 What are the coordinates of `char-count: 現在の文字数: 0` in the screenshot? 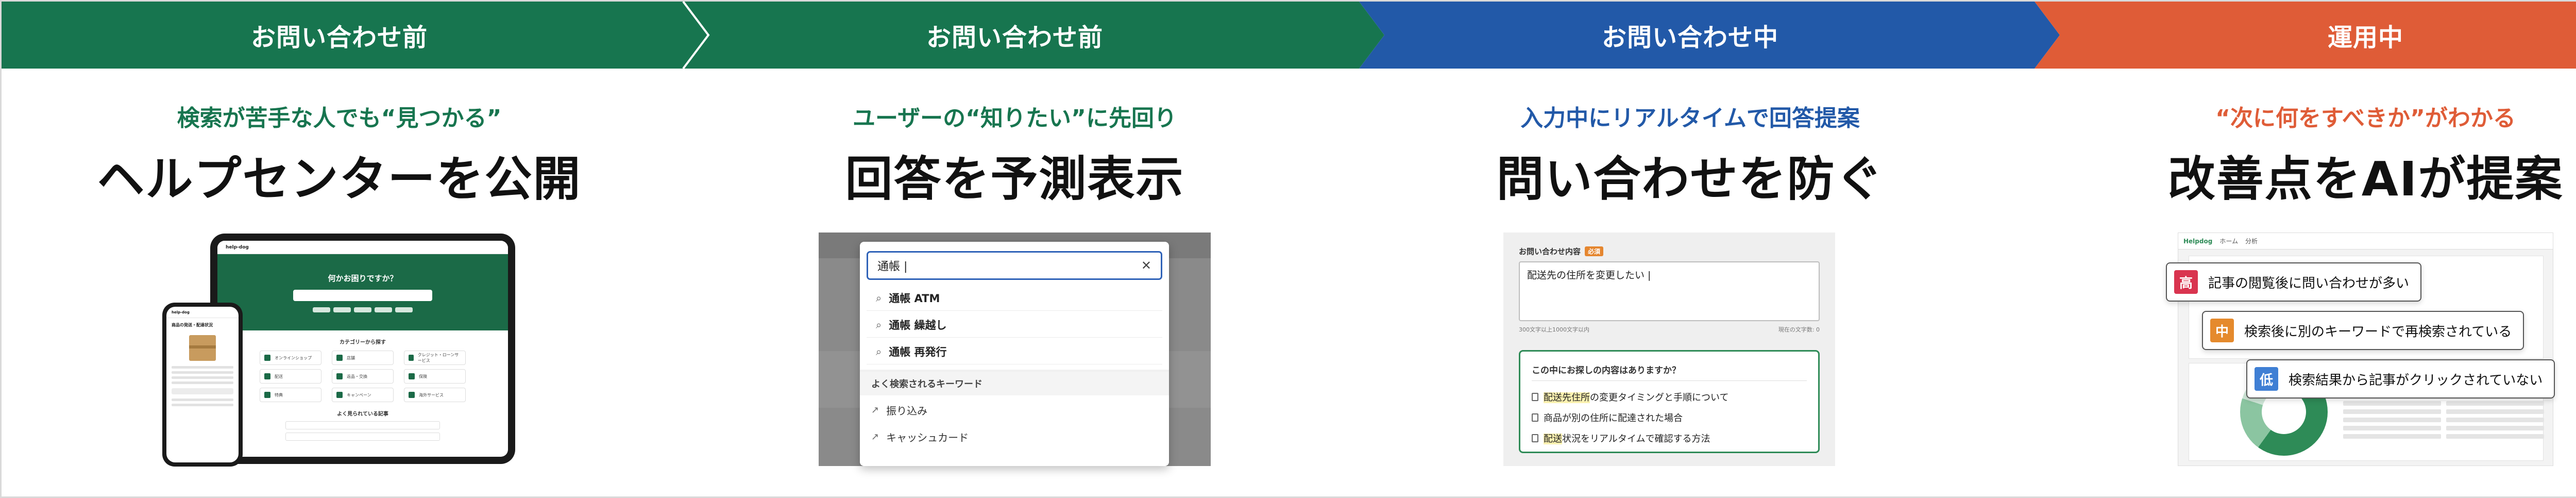 It's located at (1799, 329).